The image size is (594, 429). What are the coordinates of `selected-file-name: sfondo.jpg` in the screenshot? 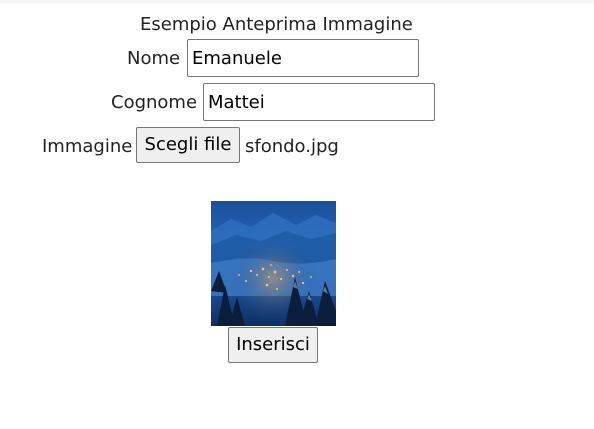 It's located at (292, 146).